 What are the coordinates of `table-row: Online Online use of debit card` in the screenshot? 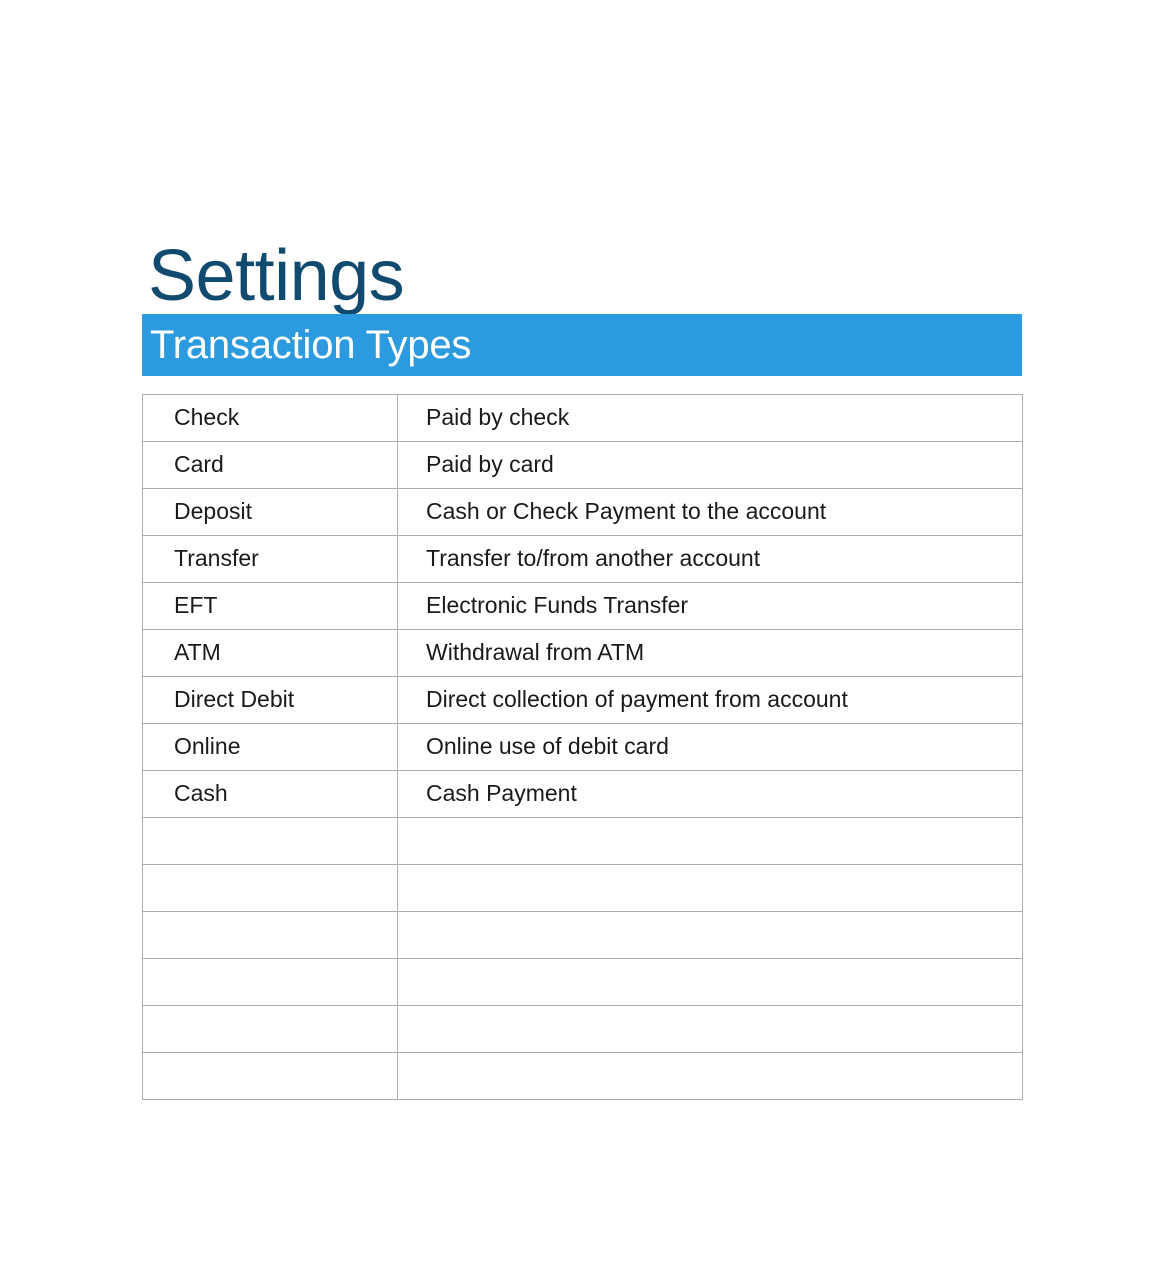 It's located at (582, 747).